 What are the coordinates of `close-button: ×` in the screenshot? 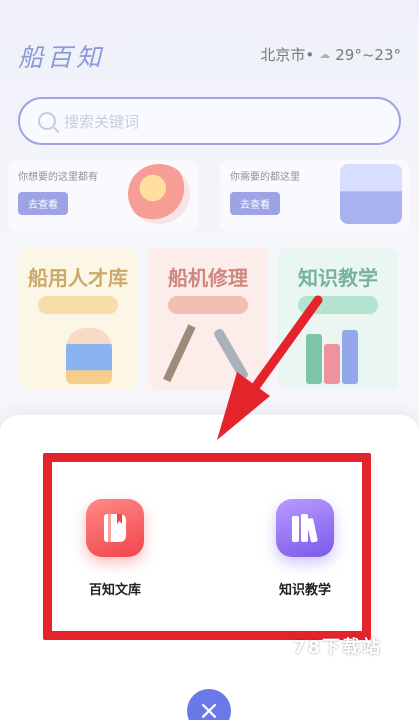 It's located at (209, 704).